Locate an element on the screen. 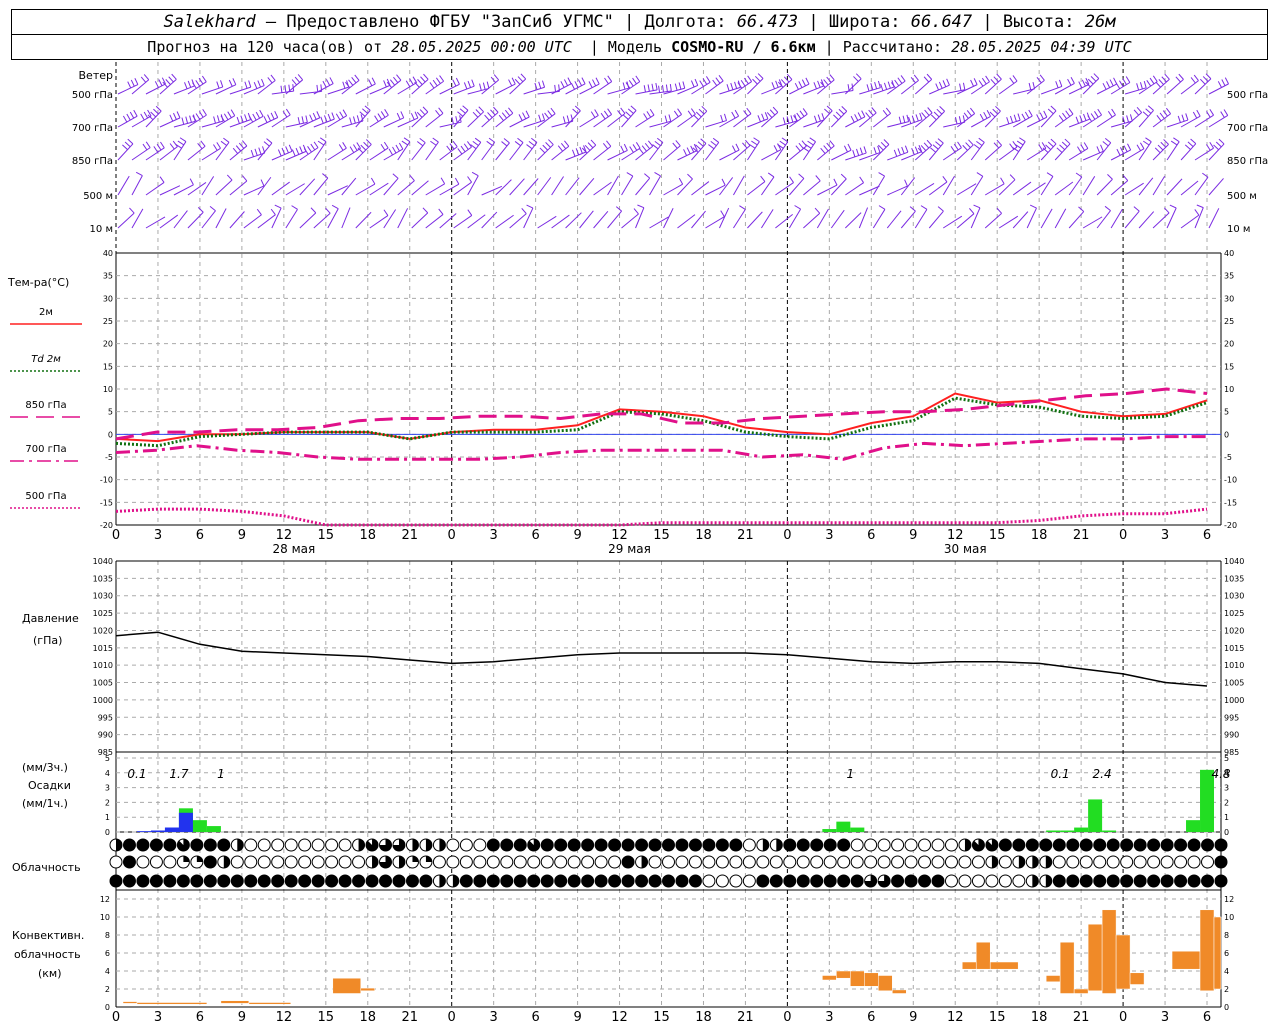 Image resolution: width=1280 pixels, height=1024 pixels. conv-bar is located at coordinates (1123, 962).